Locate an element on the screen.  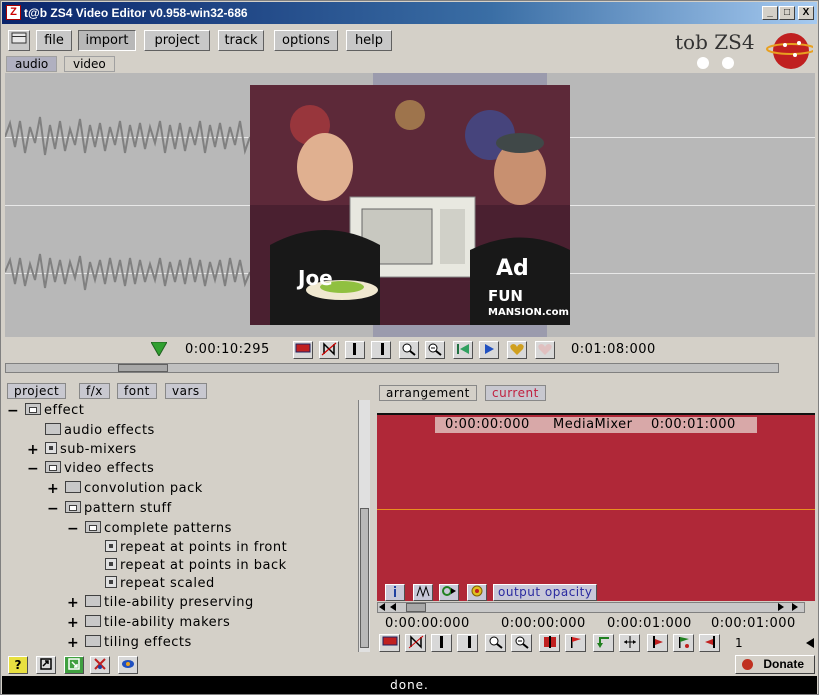
play-icon is located at coordinates (489, 350).